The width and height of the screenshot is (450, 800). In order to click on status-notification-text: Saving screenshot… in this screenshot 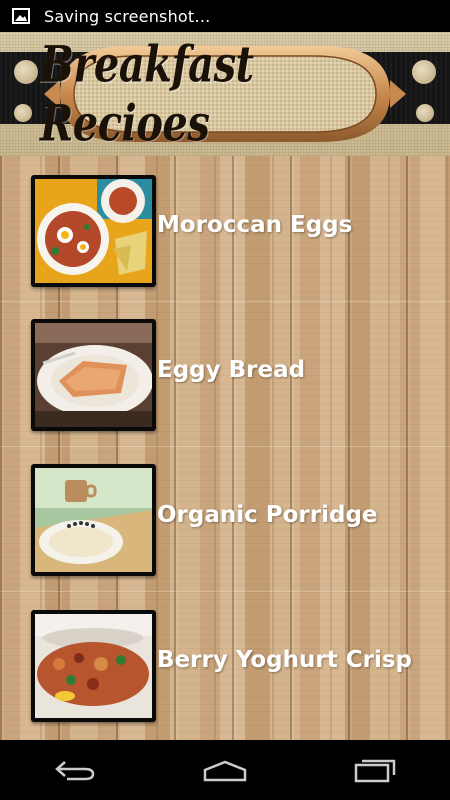, I will do `click(127, 16)`.